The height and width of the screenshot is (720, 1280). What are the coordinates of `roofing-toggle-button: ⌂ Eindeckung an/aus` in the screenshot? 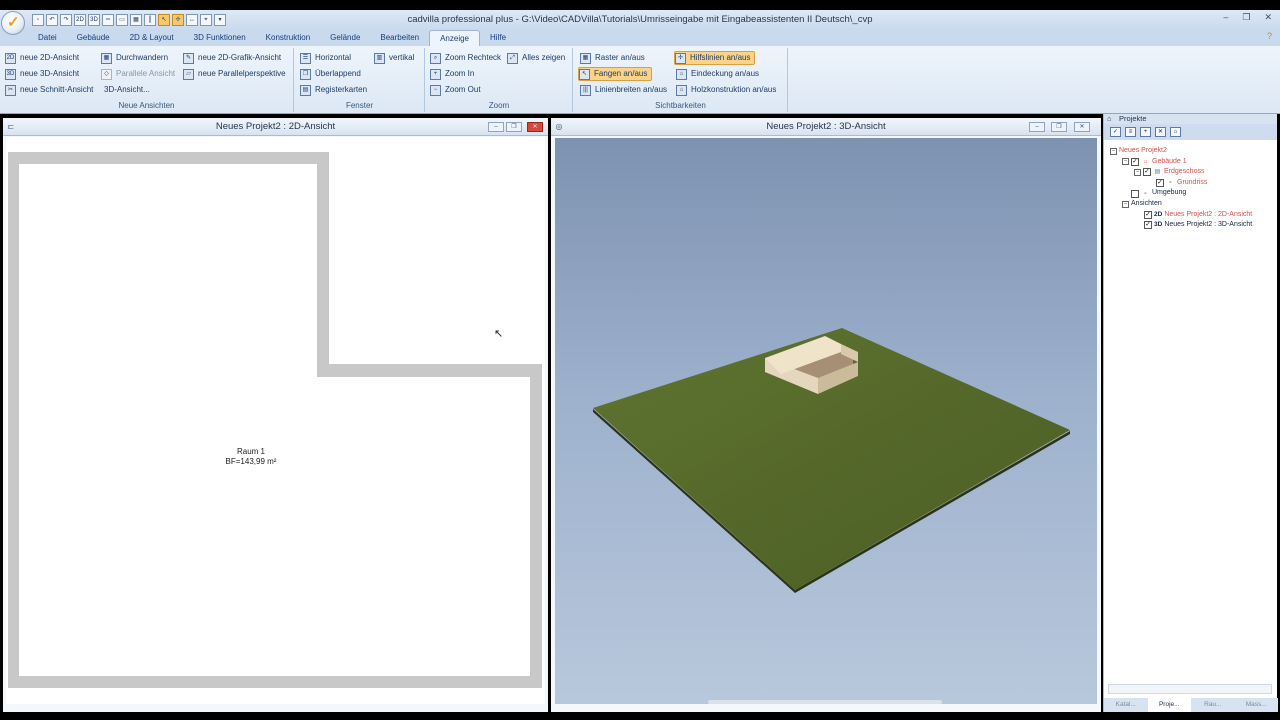 It's located at (717, 74).